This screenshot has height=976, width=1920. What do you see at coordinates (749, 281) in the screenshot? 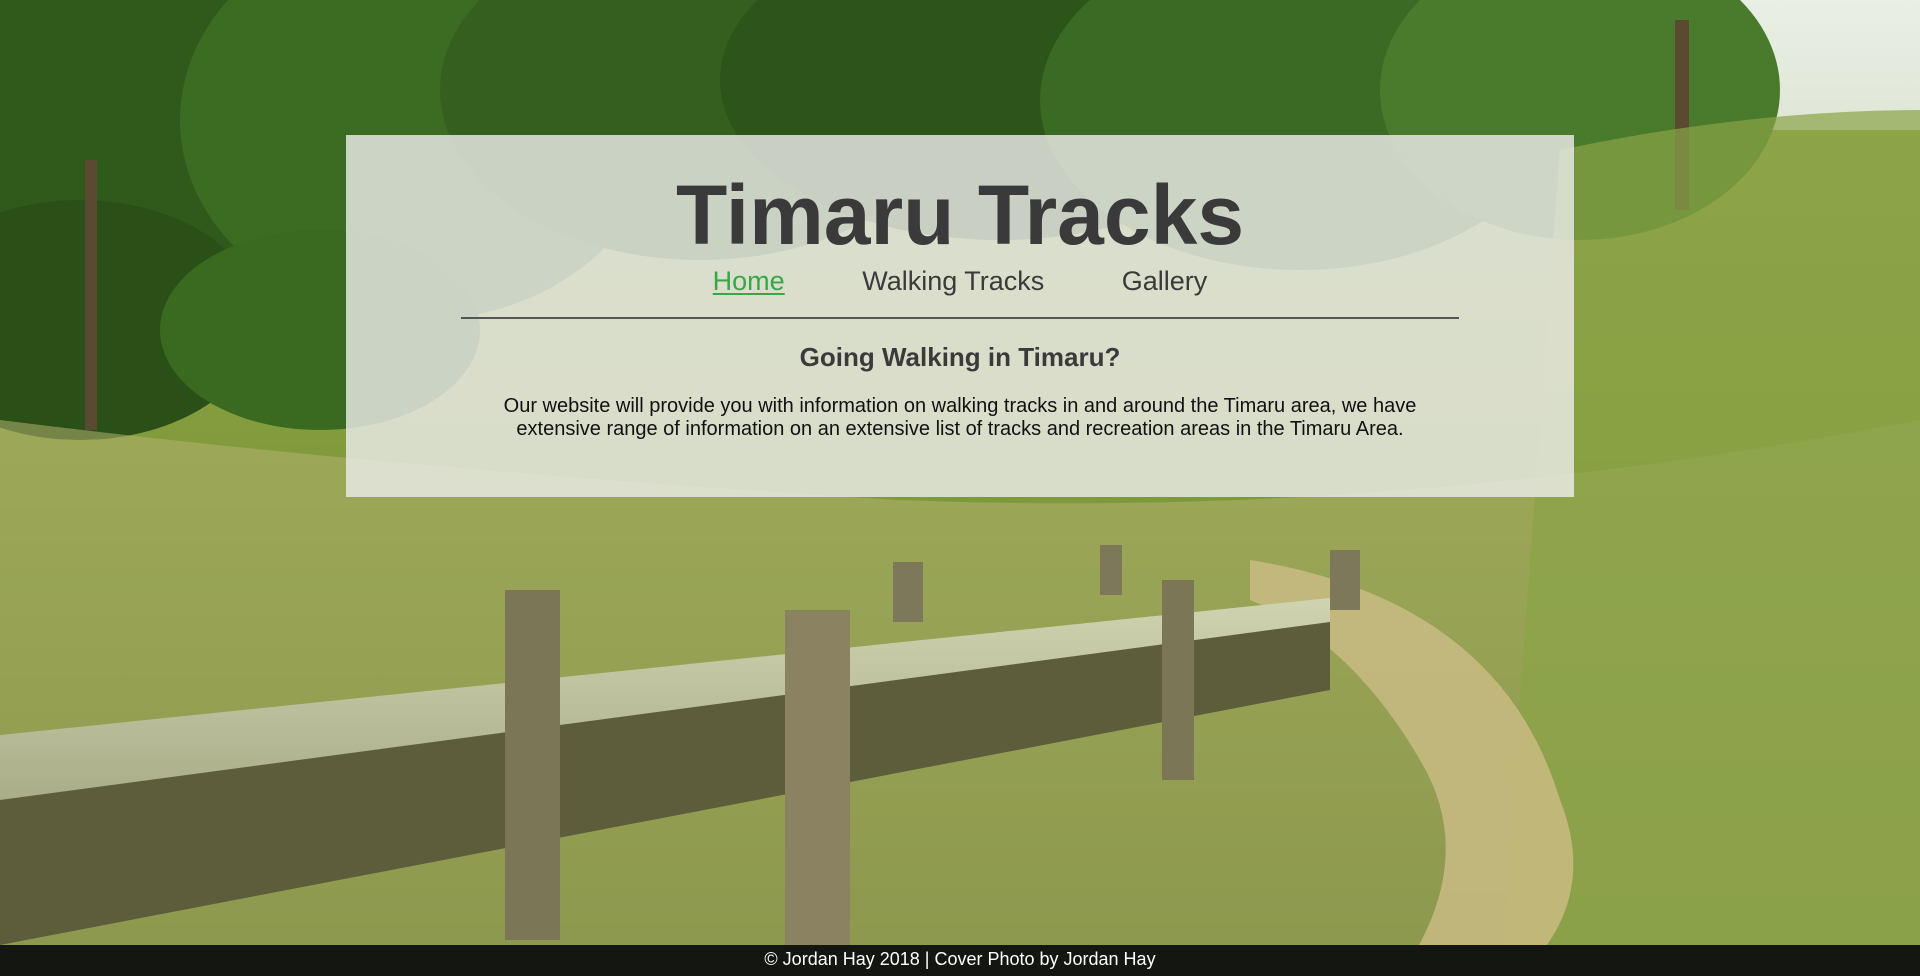
I see `nav-link-home: Home` at bounding box center [749, 281].